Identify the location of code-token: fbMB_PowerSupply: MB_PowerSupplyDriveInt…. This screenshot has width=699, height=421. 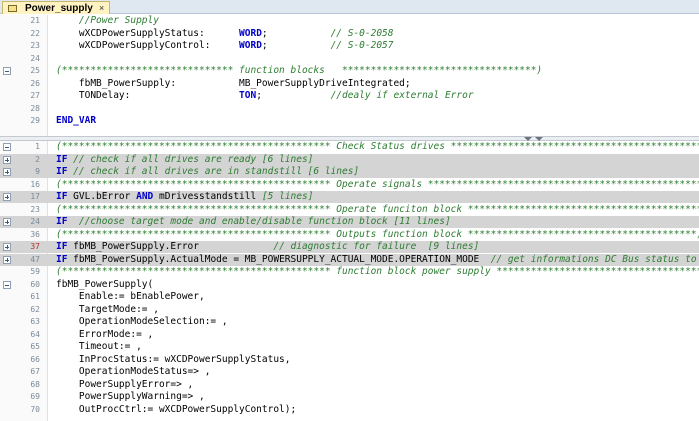
(233, 83).